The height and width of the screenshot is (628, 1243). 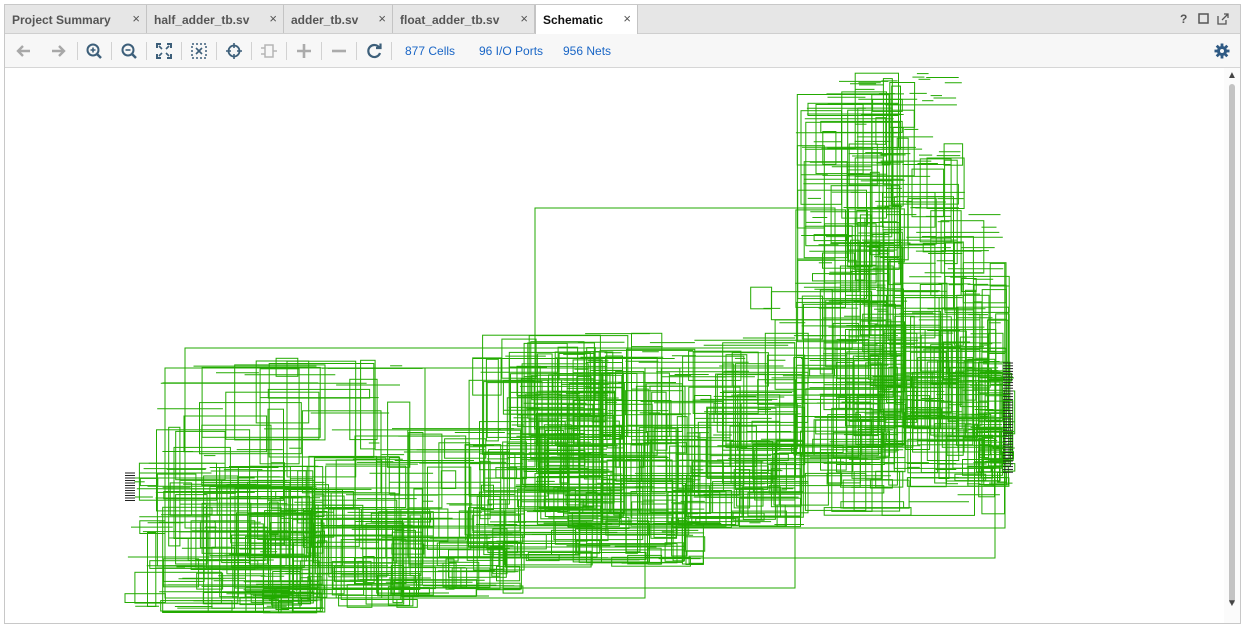 I want to click on scroll-up-icon: ▲, so click(x=1232, y=75).